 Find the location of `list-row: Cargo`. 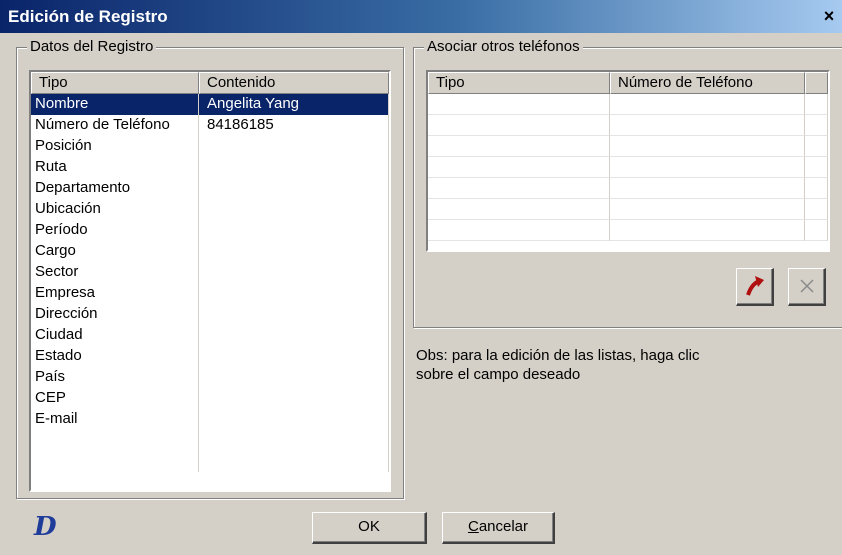

list-row: Cargo is located at coordinates (210, 251).